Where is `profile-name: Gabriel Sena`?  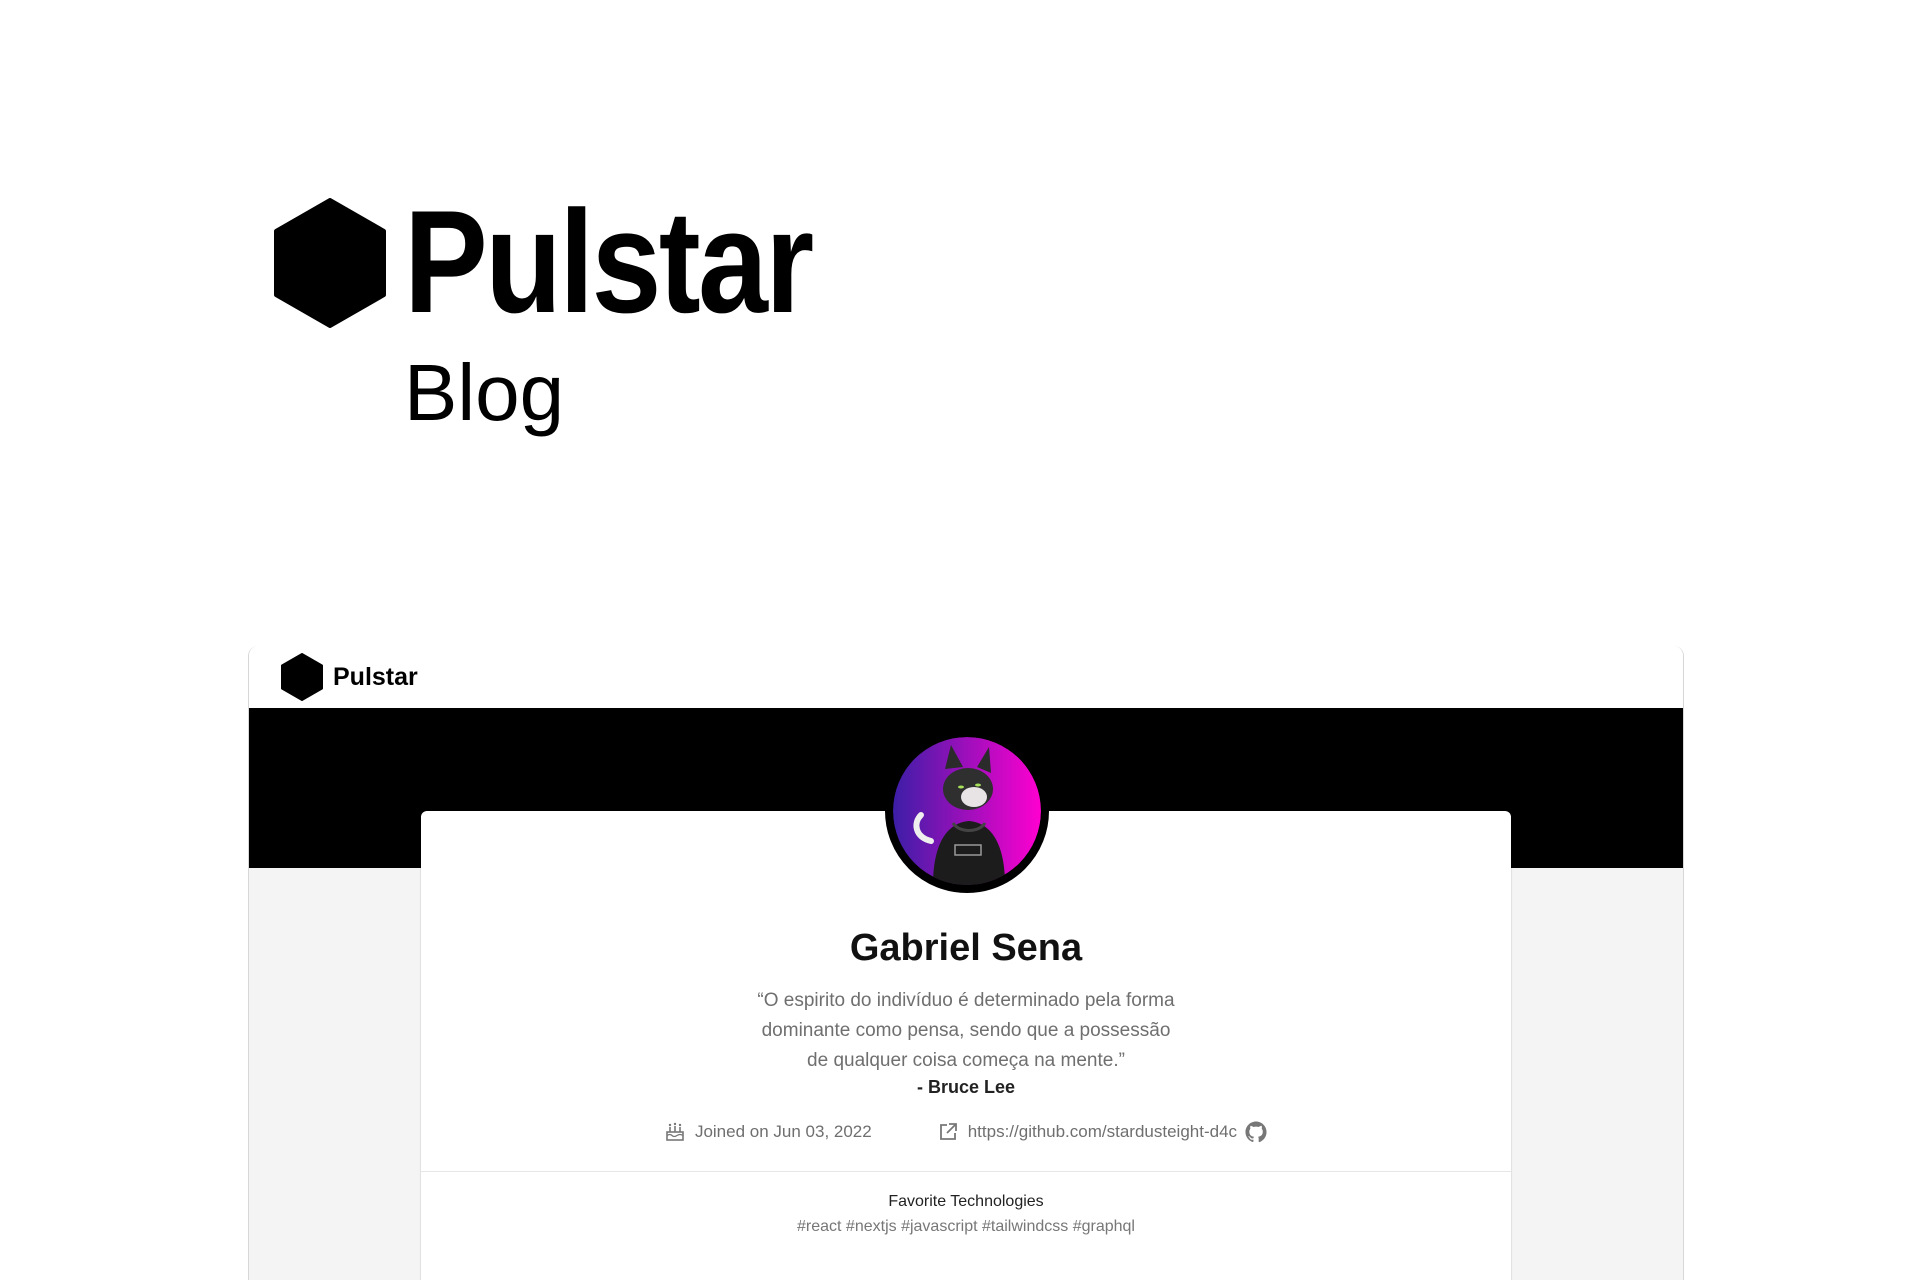 profile-name: Gabriel Sena is located at coordinates (966, 948).